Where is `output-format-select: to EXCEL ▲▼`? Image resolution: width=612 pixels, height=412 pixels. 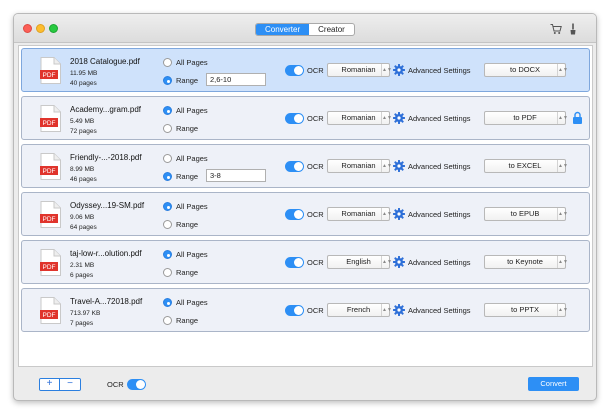
output-format-select: to EXCEL ▲▼ is located at coordinates (526, 166).